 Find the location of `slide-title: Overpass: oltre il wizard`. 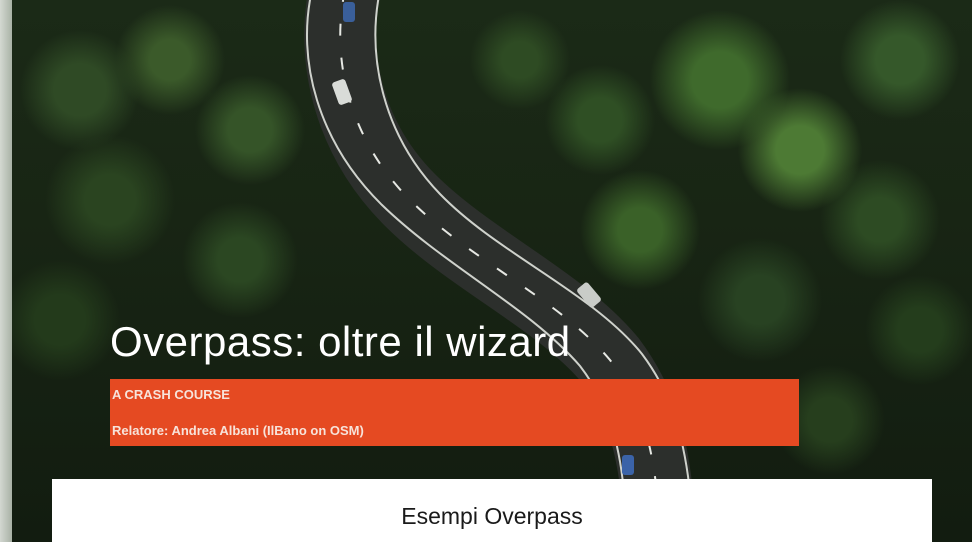

slide-title: Overpass: oltre il wizard is located at coordinates (340, 341).